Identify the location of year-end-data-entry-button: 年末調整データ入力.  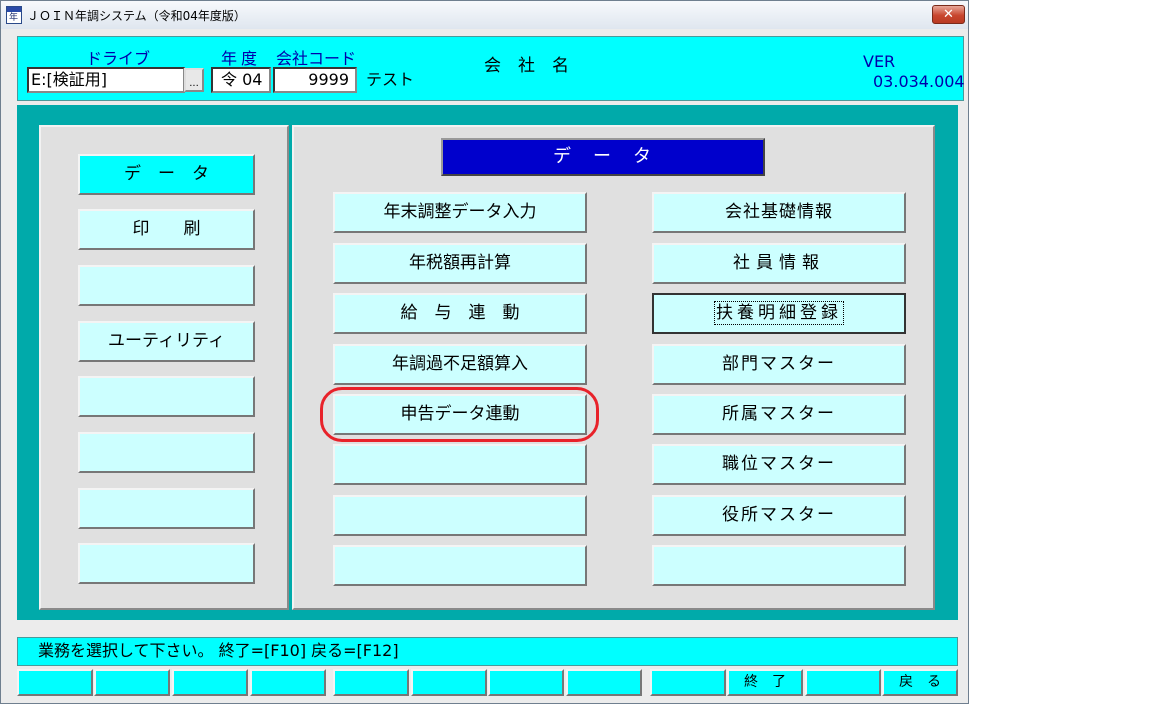
(460, 212).